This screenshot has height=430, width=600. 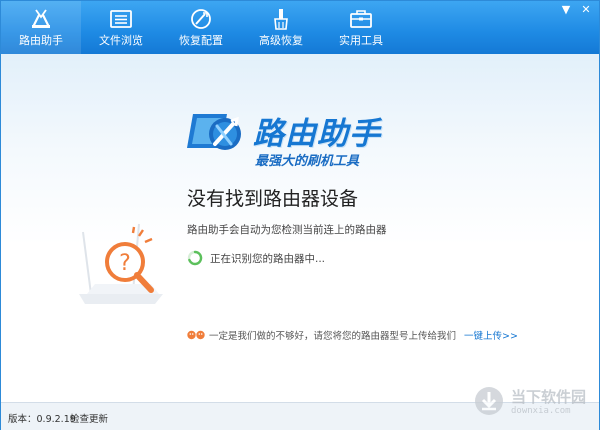 What do you see at coordinates (42, 419) in the screenshot?
I see `version-label: 版本：0.9.2.19` at bounding box center [42, 419].